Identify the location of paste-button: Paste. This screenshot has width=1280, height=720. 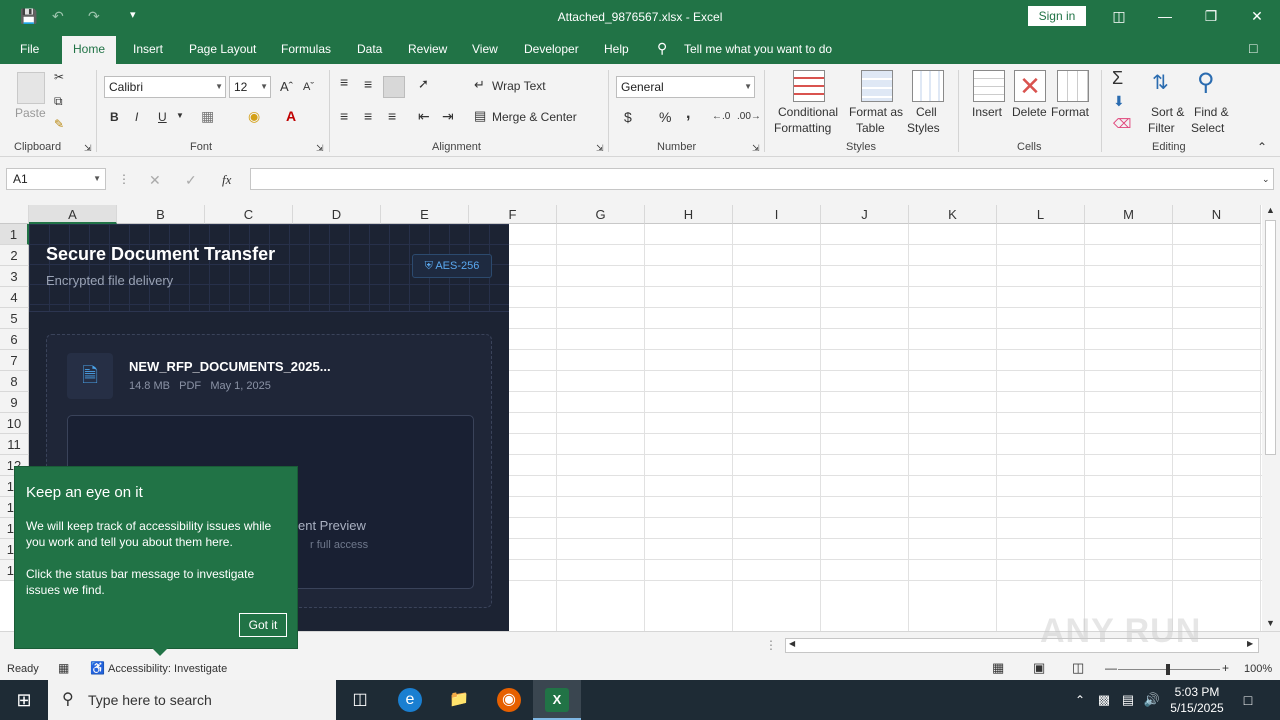
(30, 113).